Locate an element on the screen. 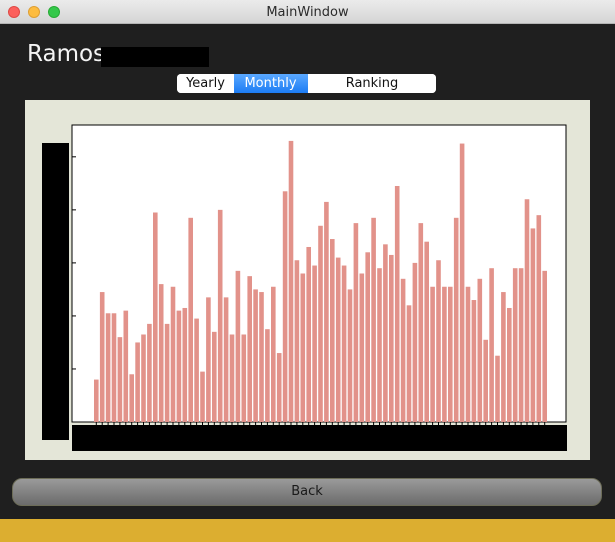 This screenshot has height=542, width=615. player-name: Ramos is located at coordinates (66, 54).